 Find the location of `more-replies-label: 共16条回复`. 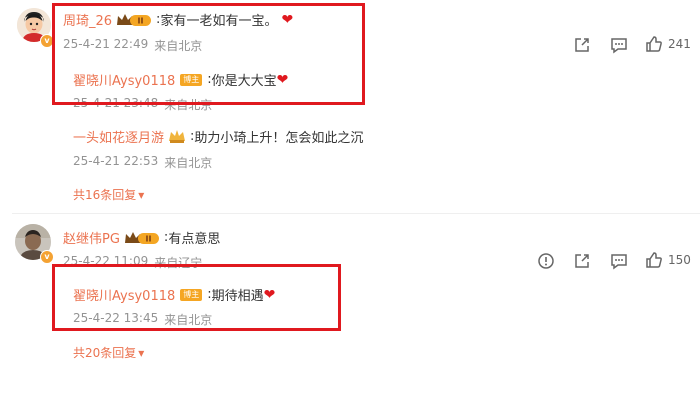

more-replies-label: 共16条回复 is located at coordinates (105, 195).